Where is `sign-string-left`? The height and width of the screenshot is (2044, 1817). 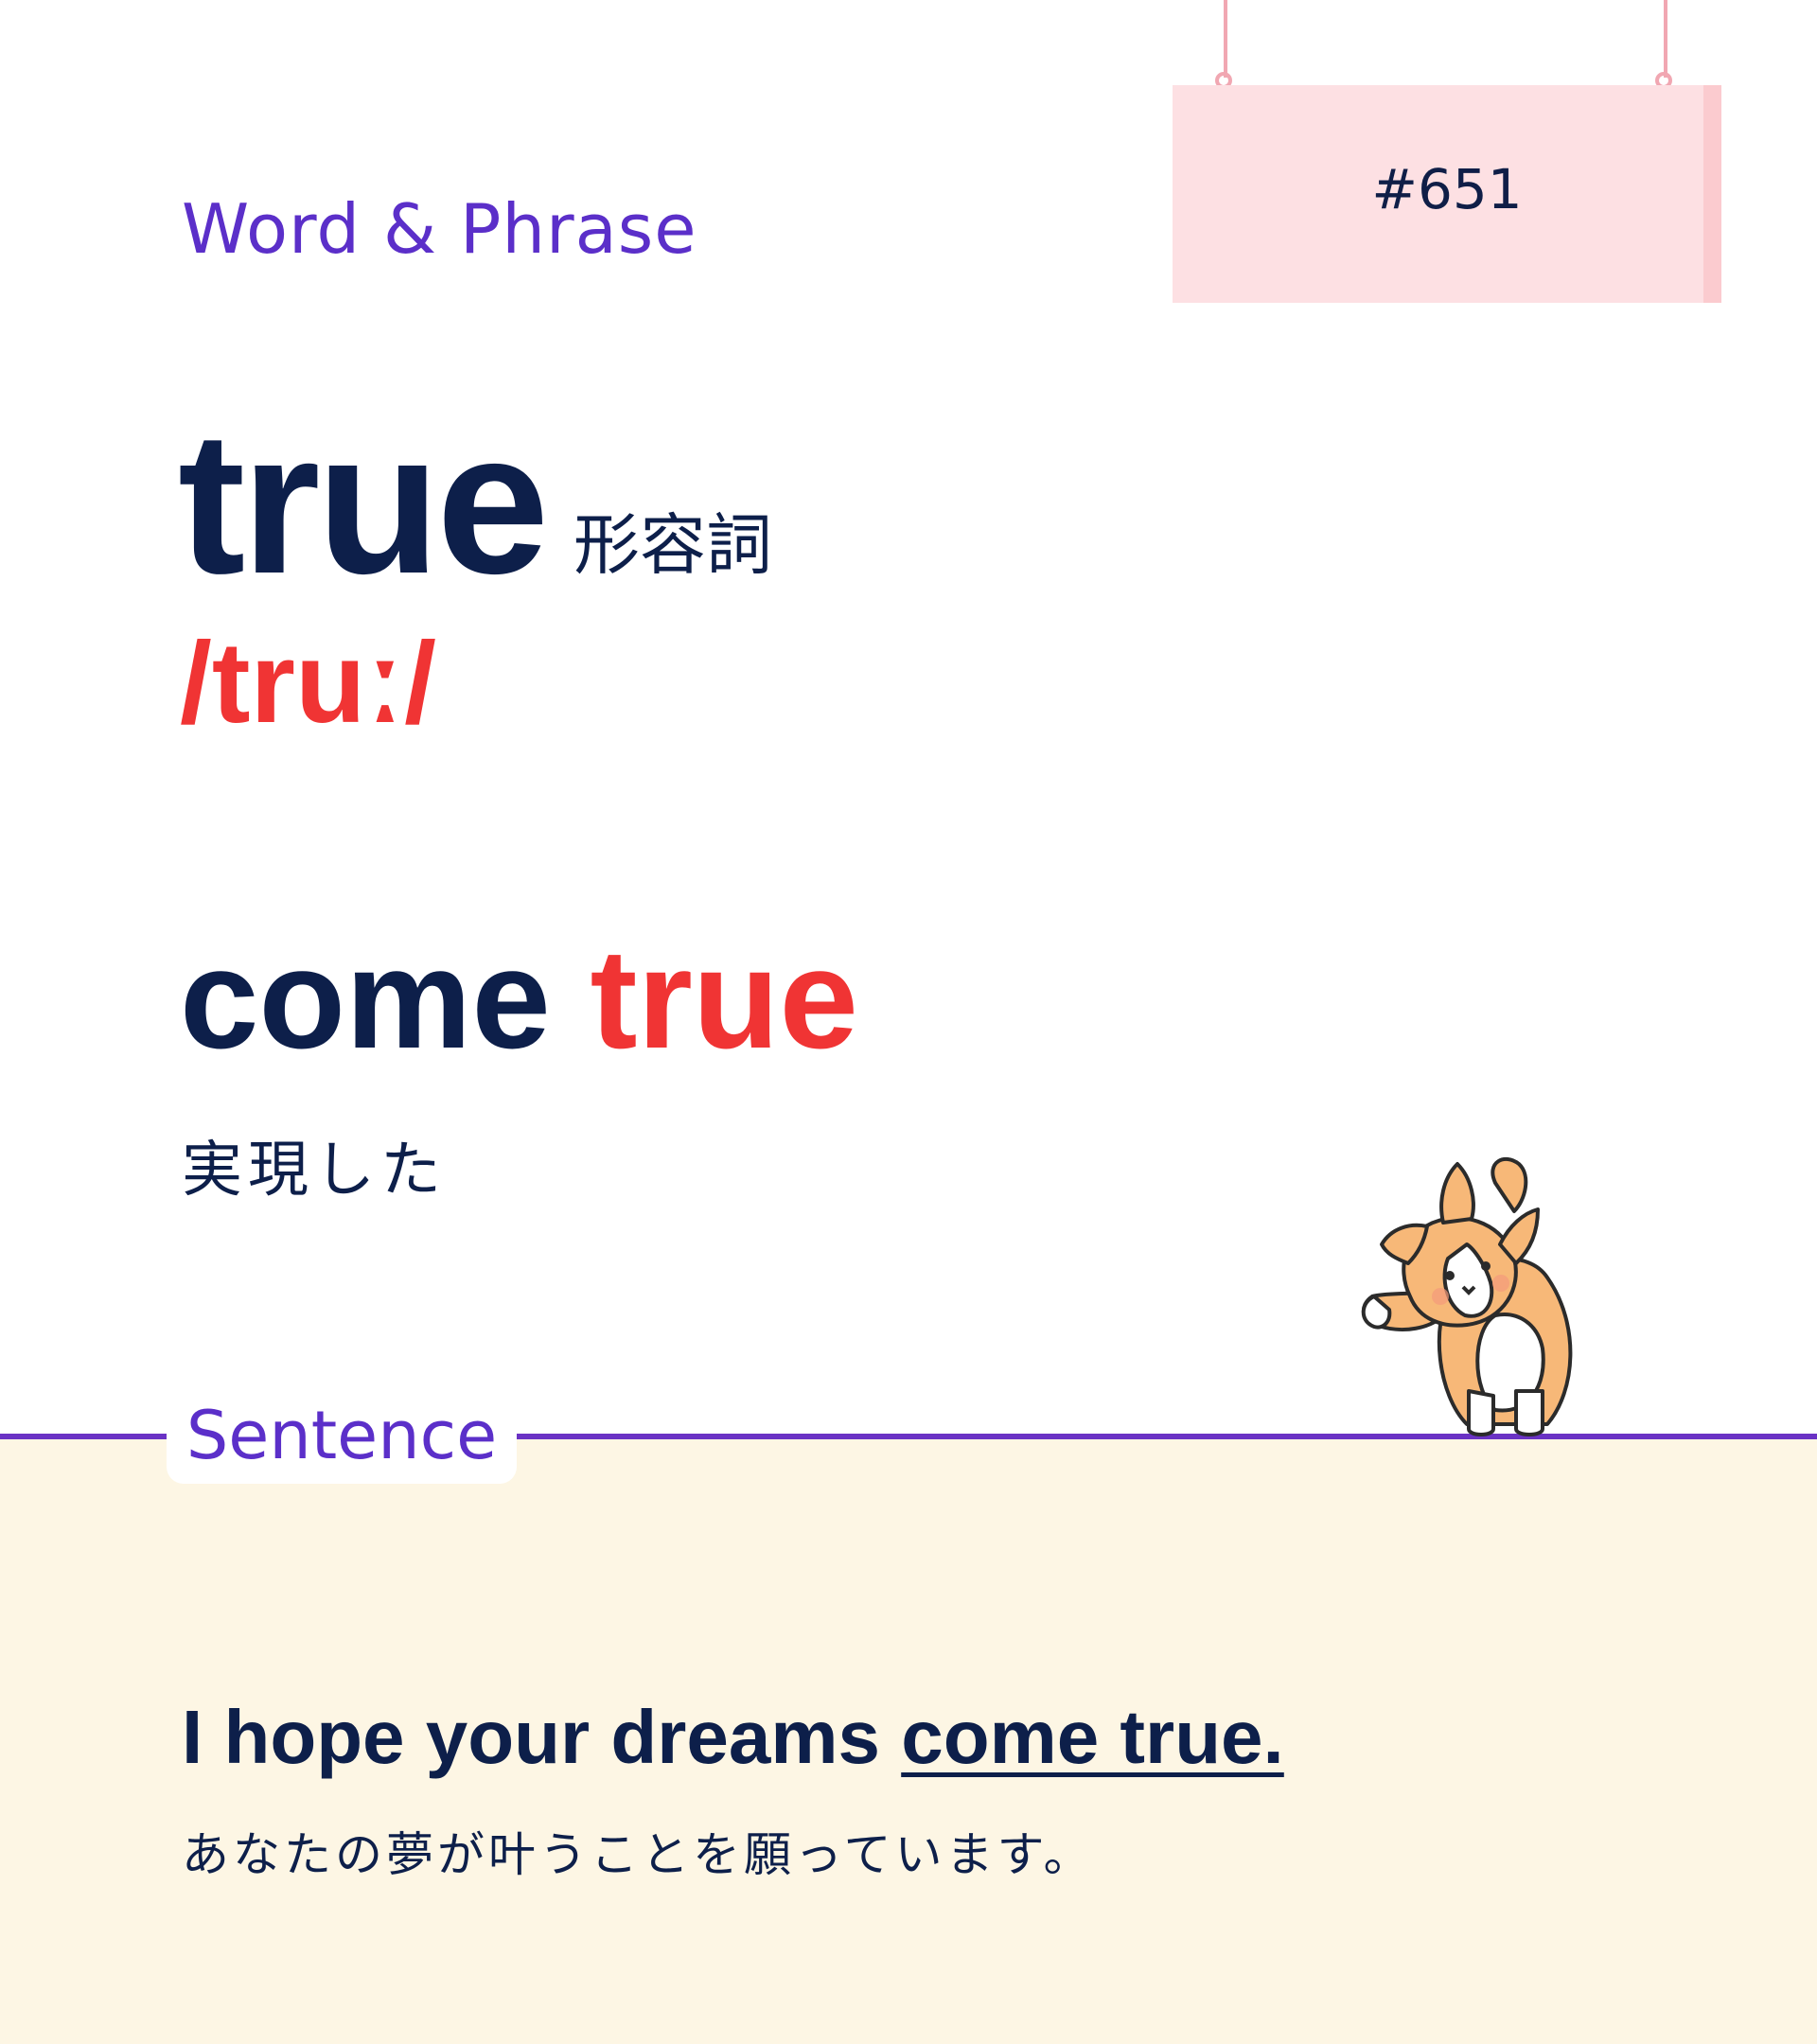 sign-string-left is located at coordinates (1225, 39).